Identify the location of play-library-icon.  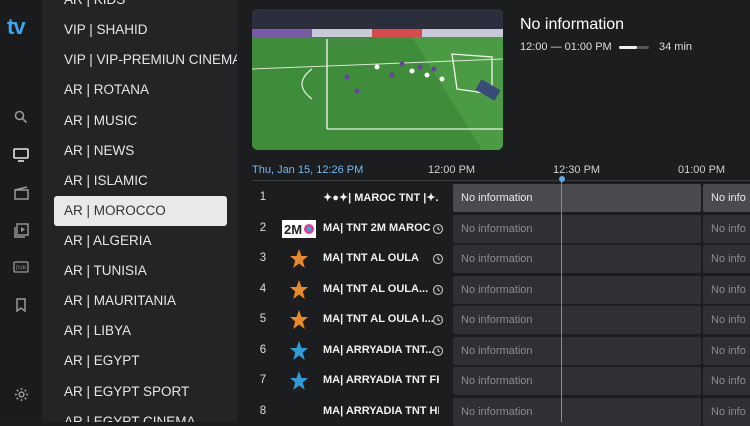
(21, 230).